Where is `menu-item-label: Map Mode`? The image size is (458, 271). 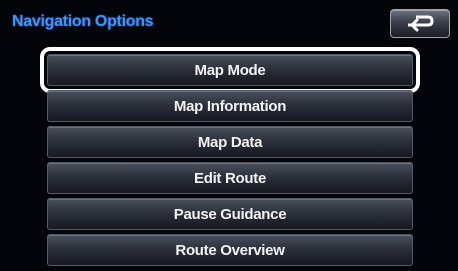 menu-item-label: Map Mode is located at coordinates (230, 70).